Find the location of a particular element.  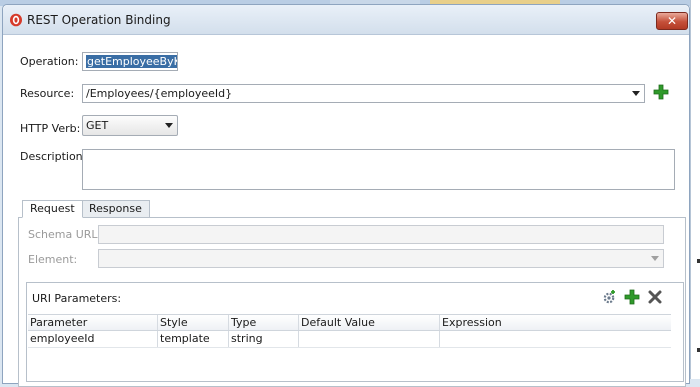

schema-url-label: Schema URL: is located at coordinates (65, 234).